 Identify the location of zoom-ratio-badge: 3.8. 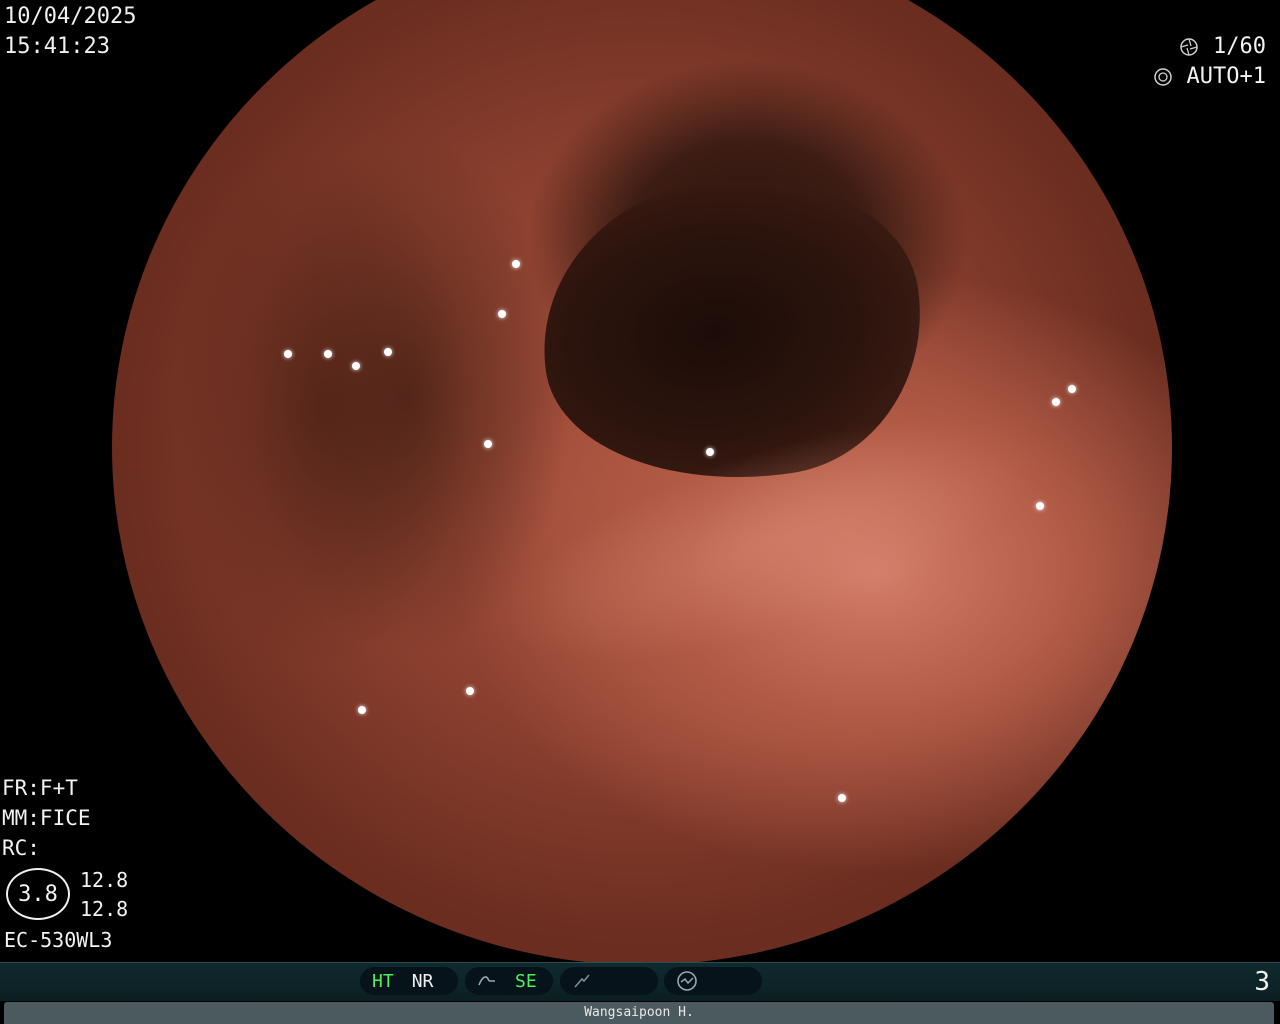
(38, 894).